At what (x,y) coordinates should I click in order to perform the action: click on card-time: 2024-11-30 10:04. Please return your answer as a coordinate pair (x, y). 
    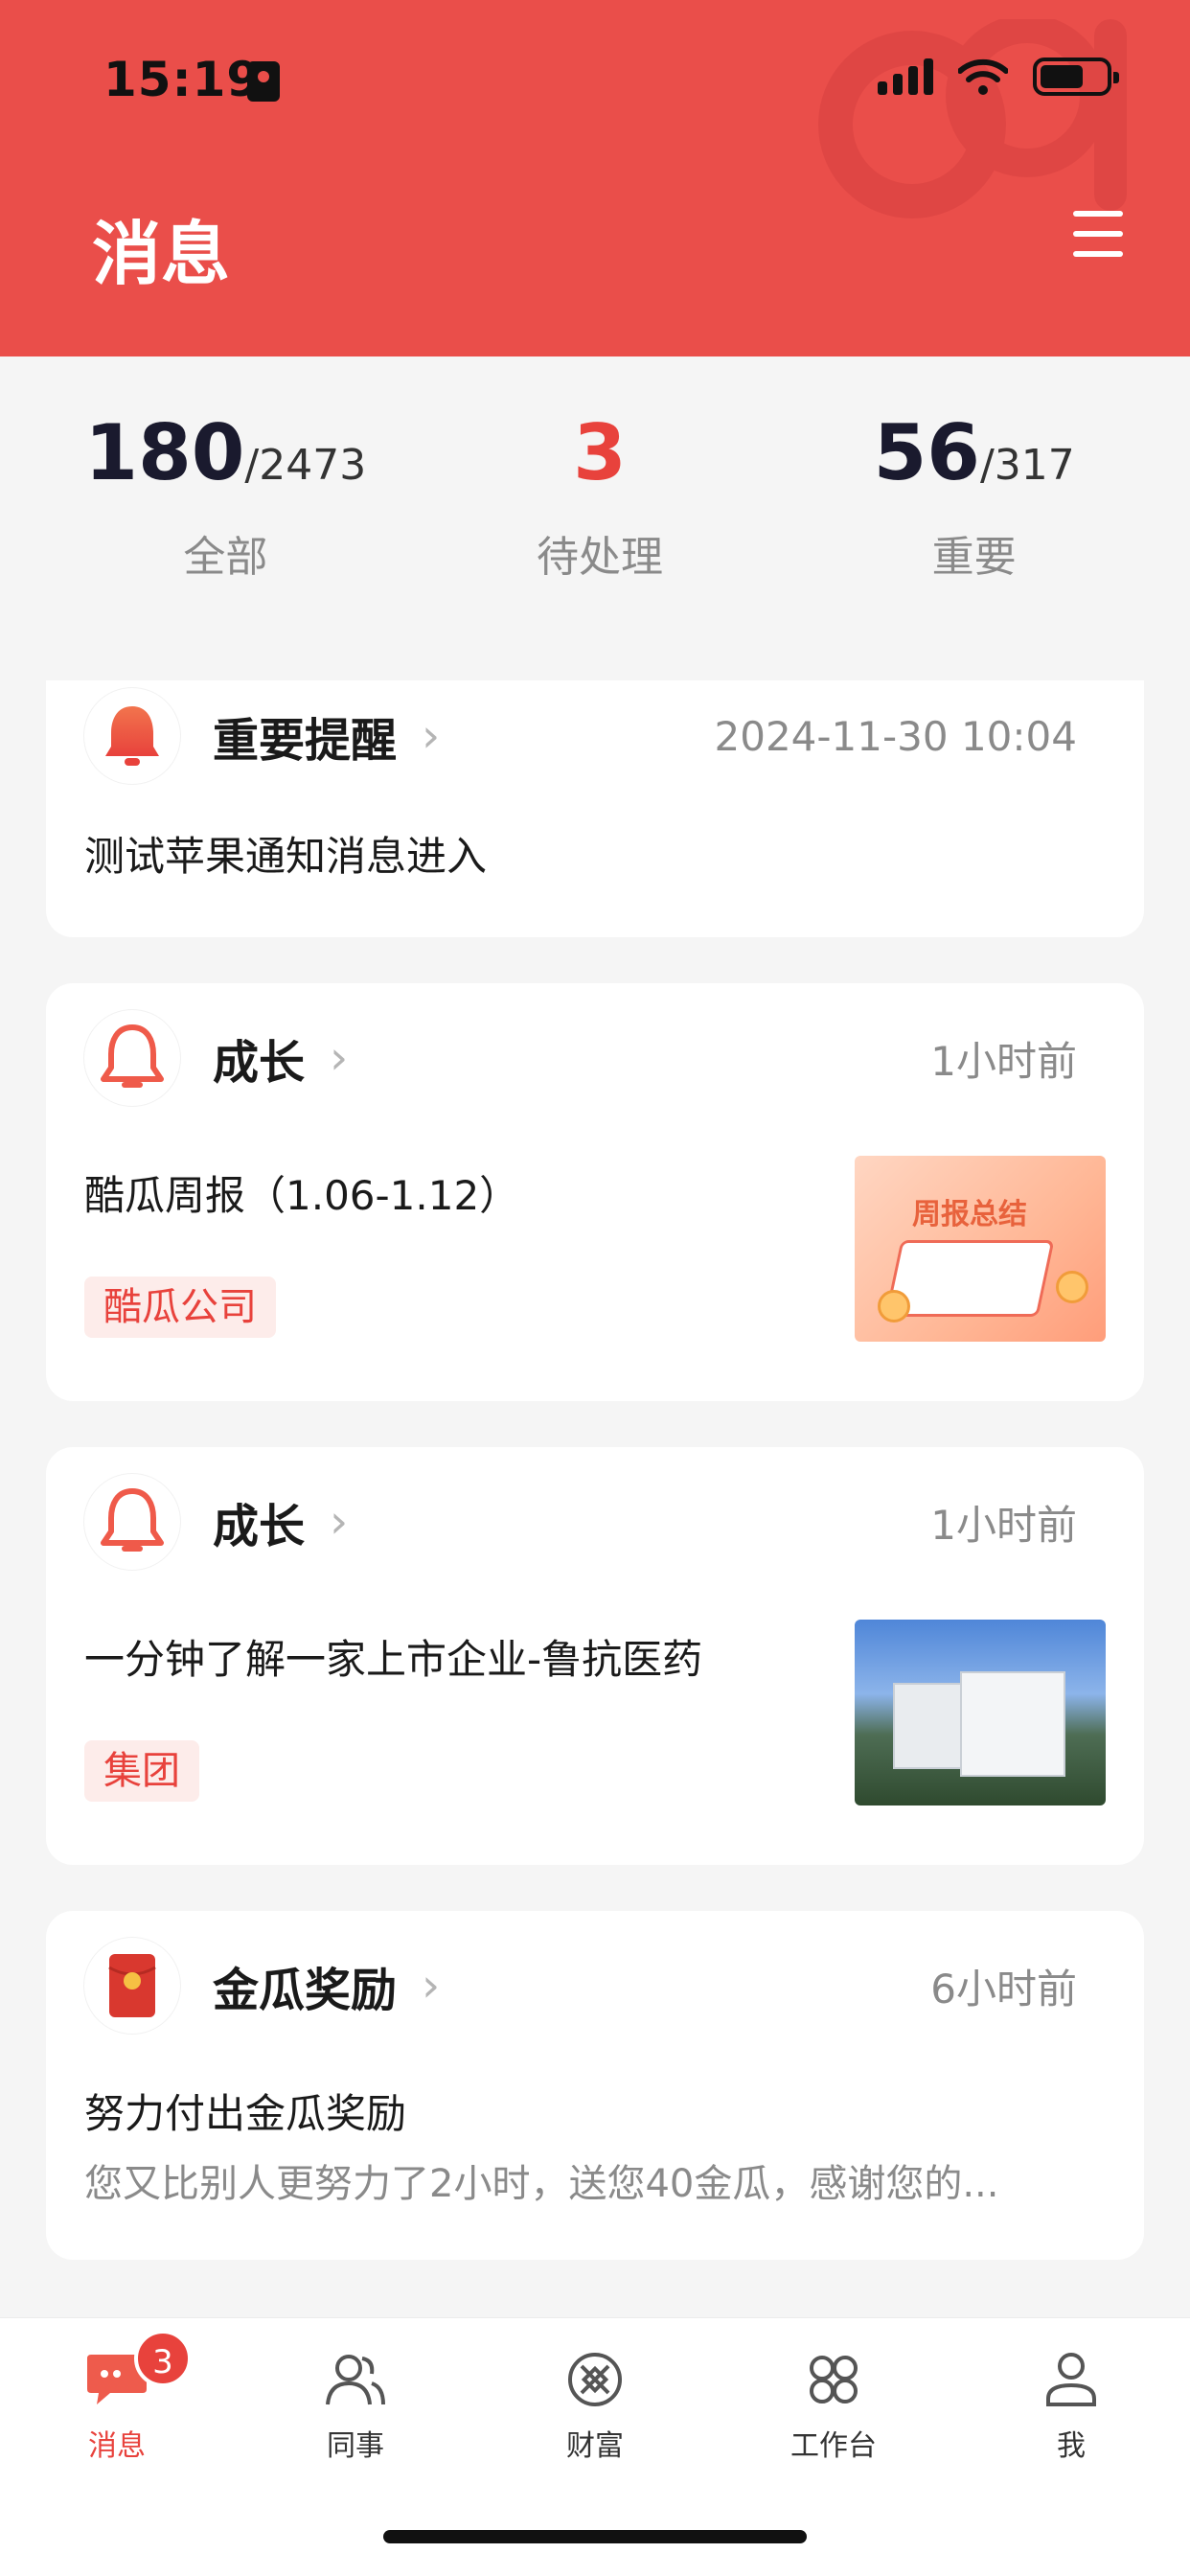
    Looking at the image, I should click on (896, 736).